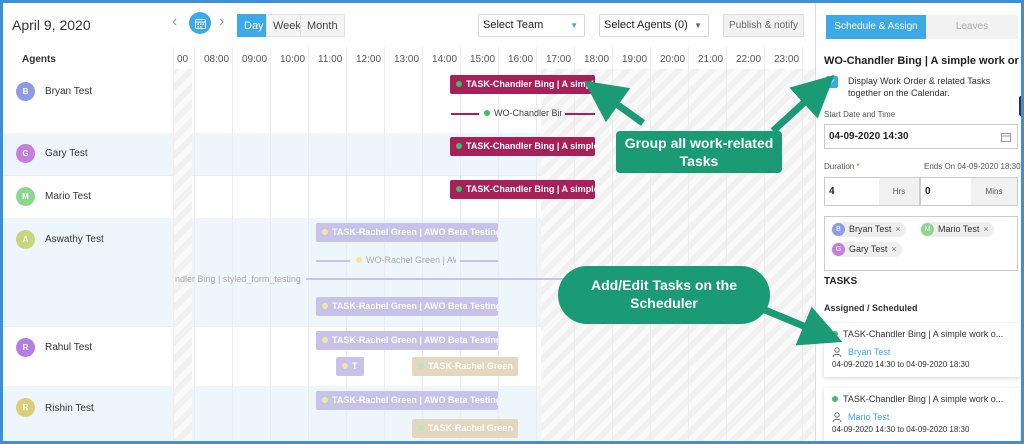  I want to click on callout-group-tasks: Group all work-related Tasks, so click(699, 152).